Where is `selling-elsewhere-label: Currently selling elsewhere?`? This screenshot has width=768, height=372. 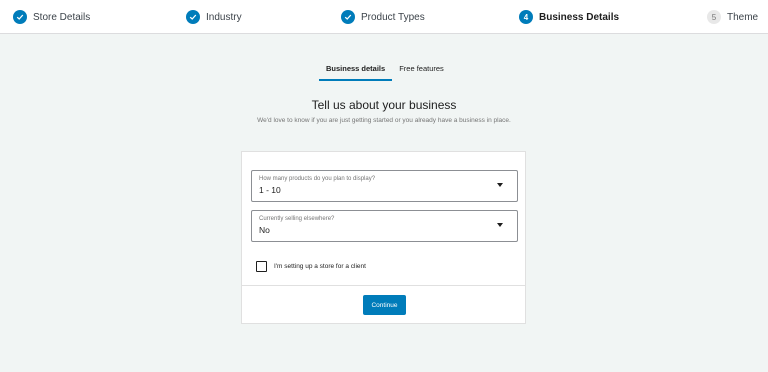
selling-elsewhere-label: Currently selling elsewhere? is located at coordinates (297, 219).